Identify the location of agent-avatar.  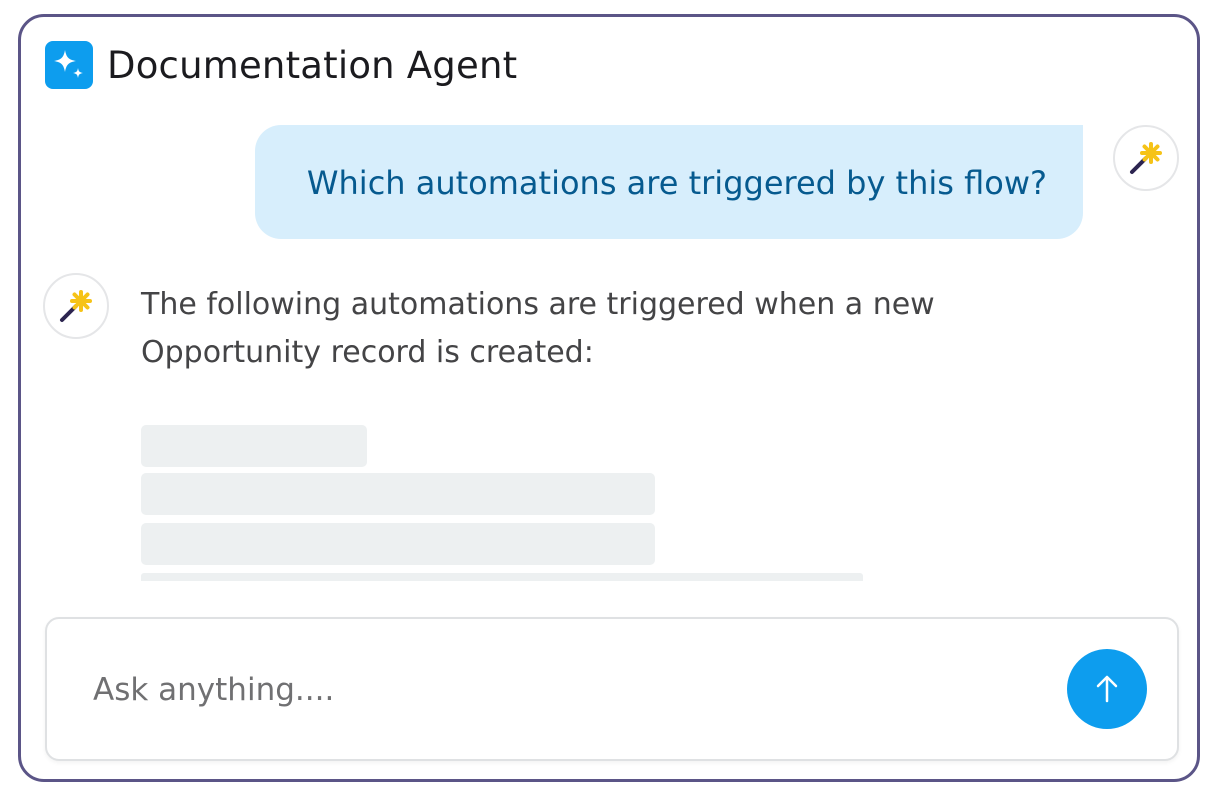
(76, 306).